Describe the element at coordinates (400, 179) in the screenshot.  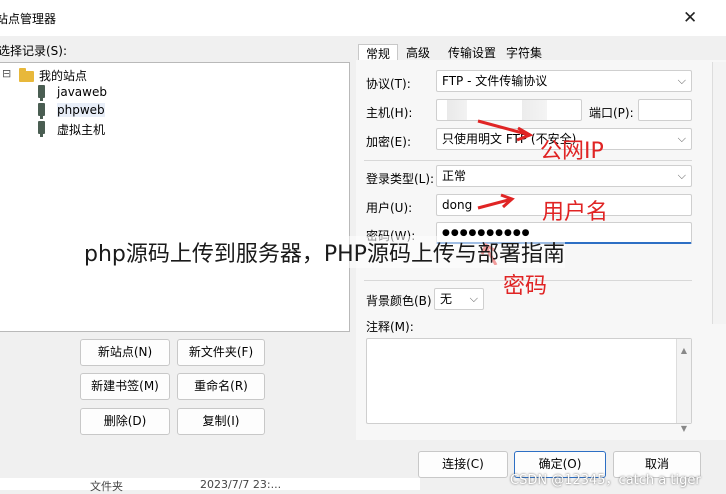
I see `logon-type-label: 登录类型(L):` at that location.